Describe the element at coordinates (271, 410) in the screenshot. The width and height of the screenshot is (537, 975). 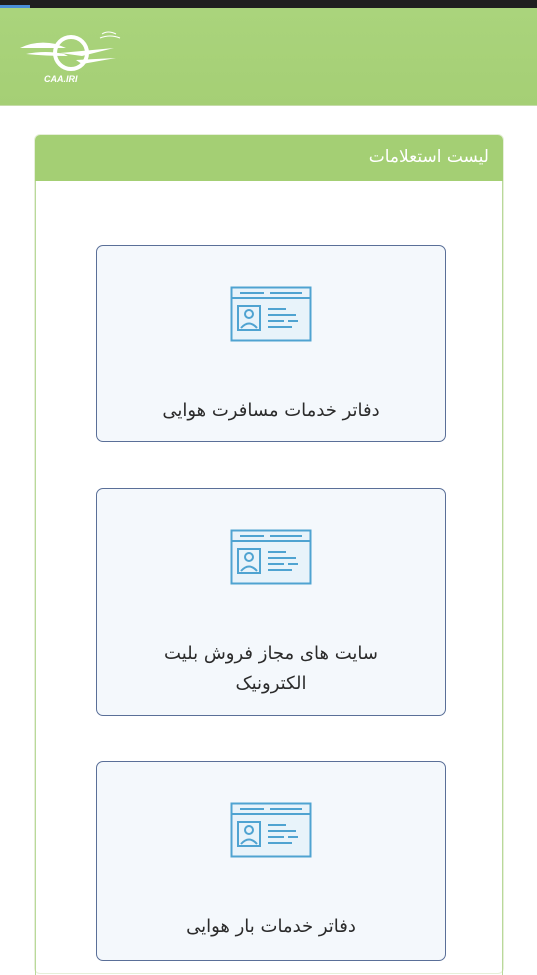
I see `card-label: دفاتر خدمات مسافرت هوایی` at that location.